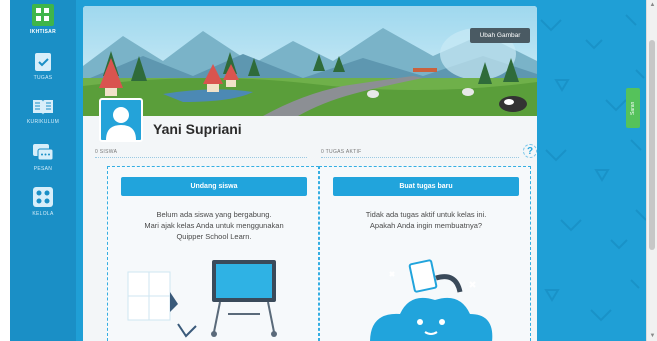 The width and height of the screenshot is (657, 341). What do you see at coordinates (426, 214) in the screenshot?
I see `empty-message-line: Tidak ada tugas aktif untuk kelas ini.` at bounding box center [426, 214].